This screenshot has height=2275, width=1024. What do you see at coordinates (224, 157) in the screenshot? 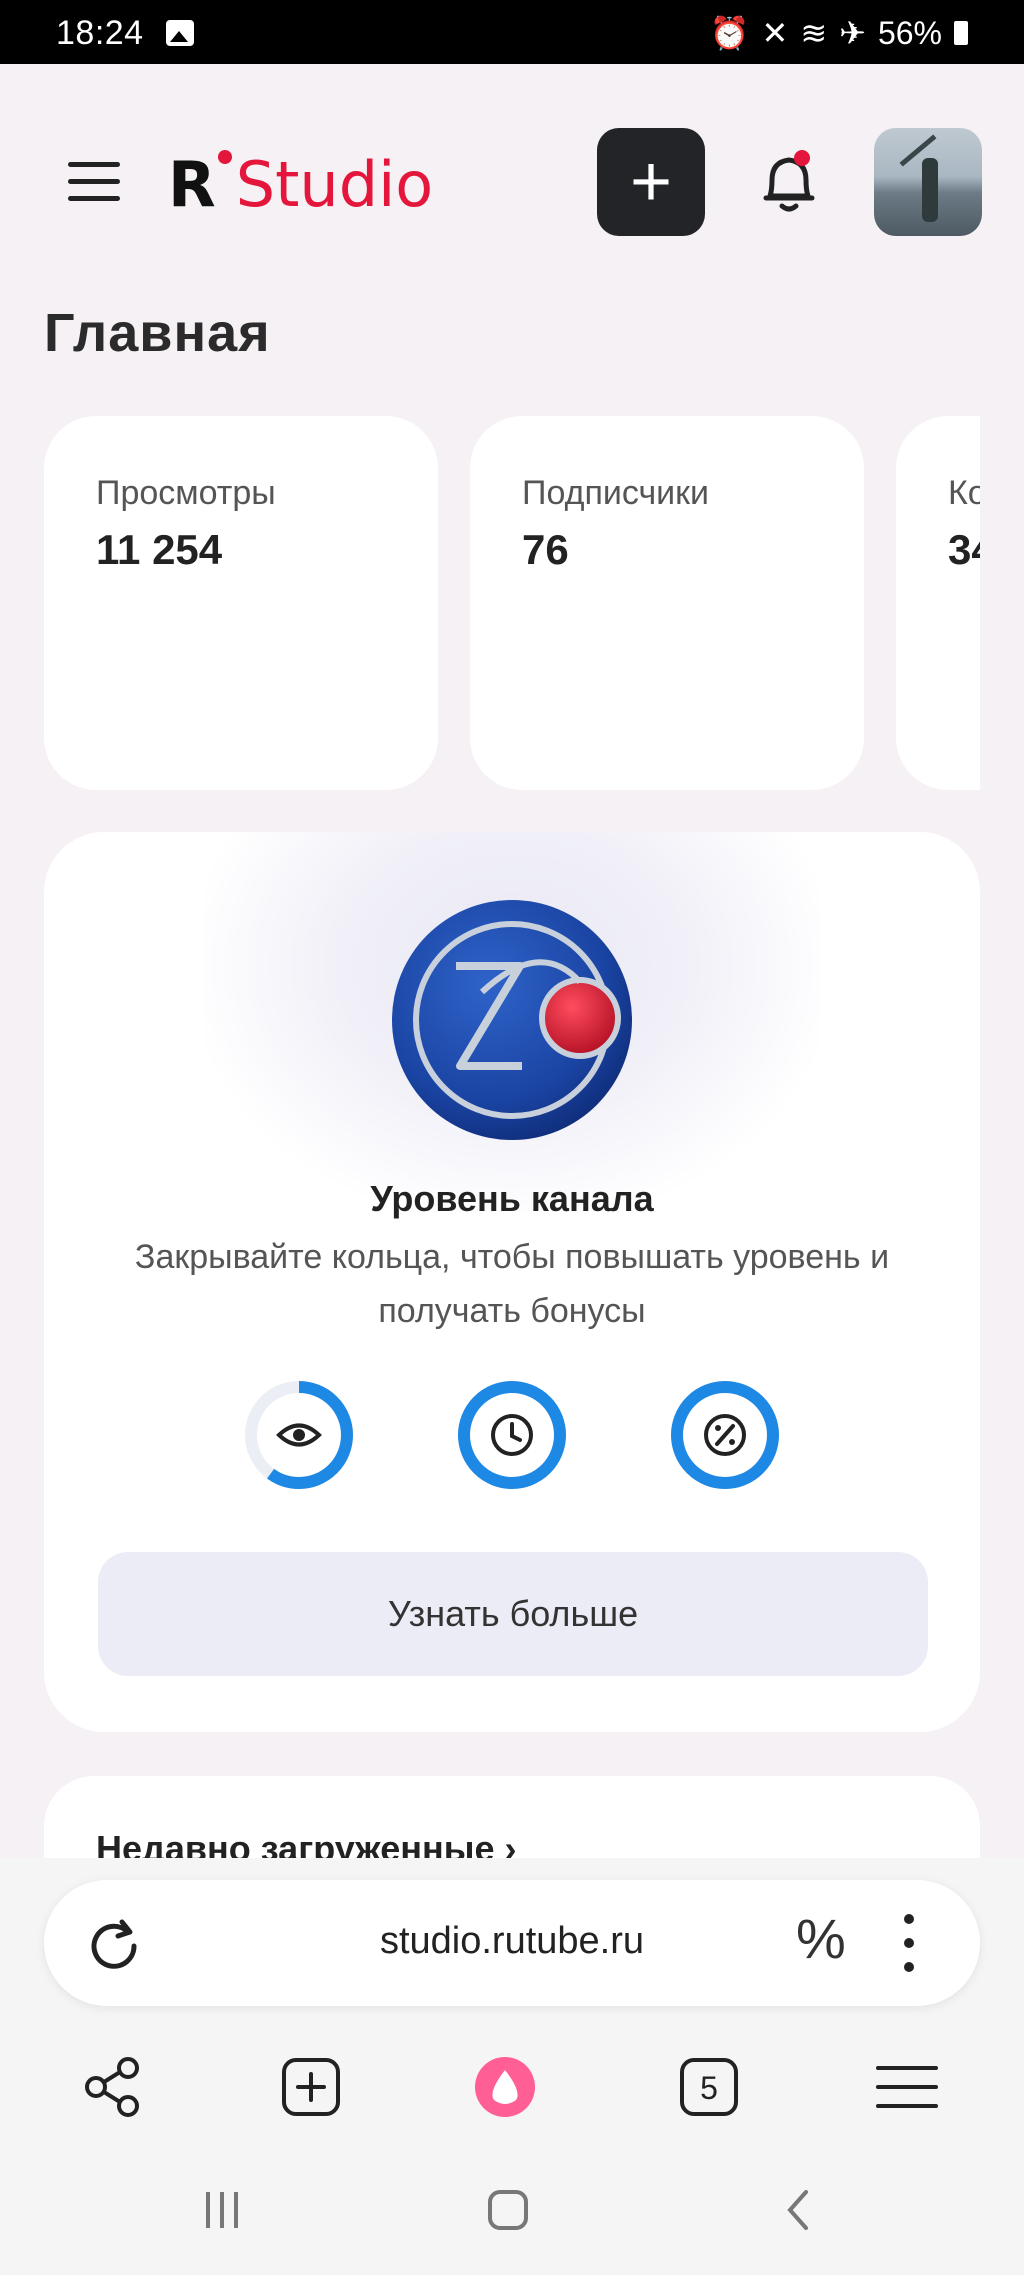
I see `logo-dot` at bounding box center [224, 157].